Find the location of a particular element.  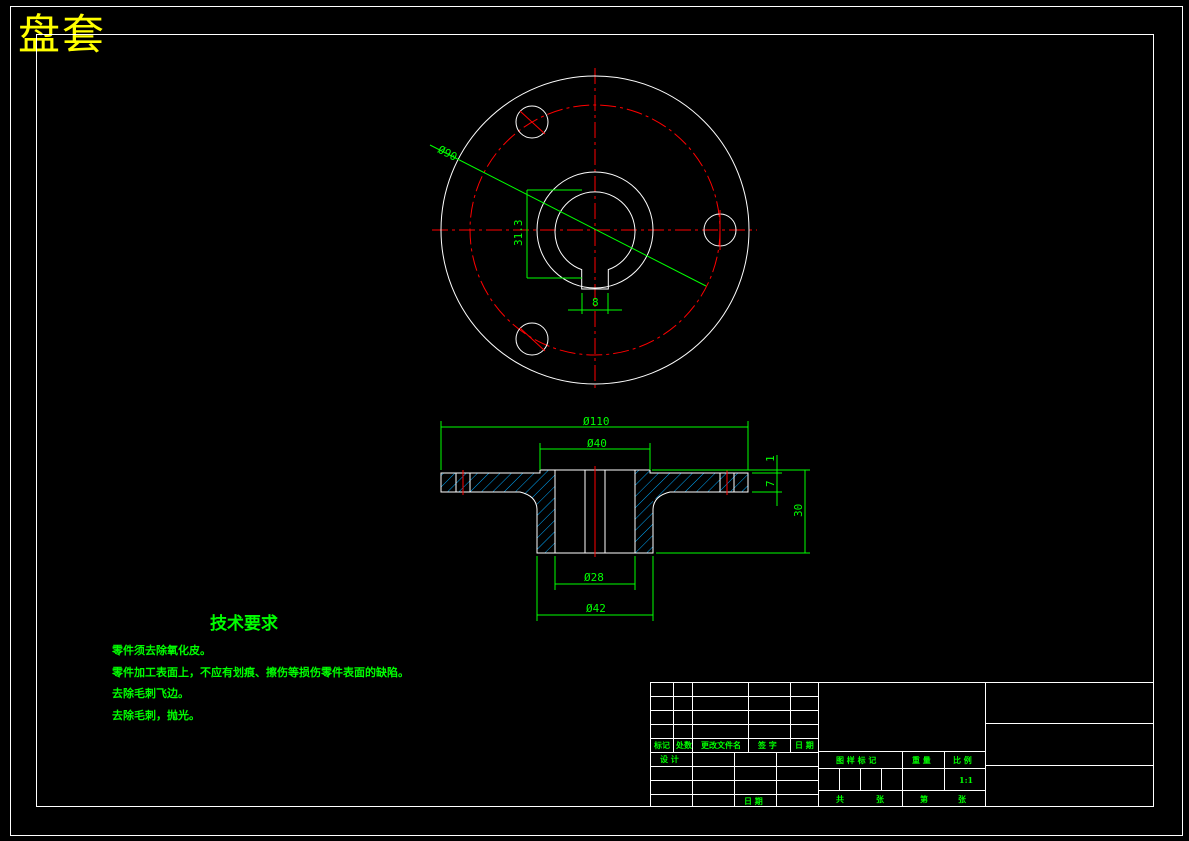

info-header-pattern: 图 样 标 记 is located at coordinates (856, 760).